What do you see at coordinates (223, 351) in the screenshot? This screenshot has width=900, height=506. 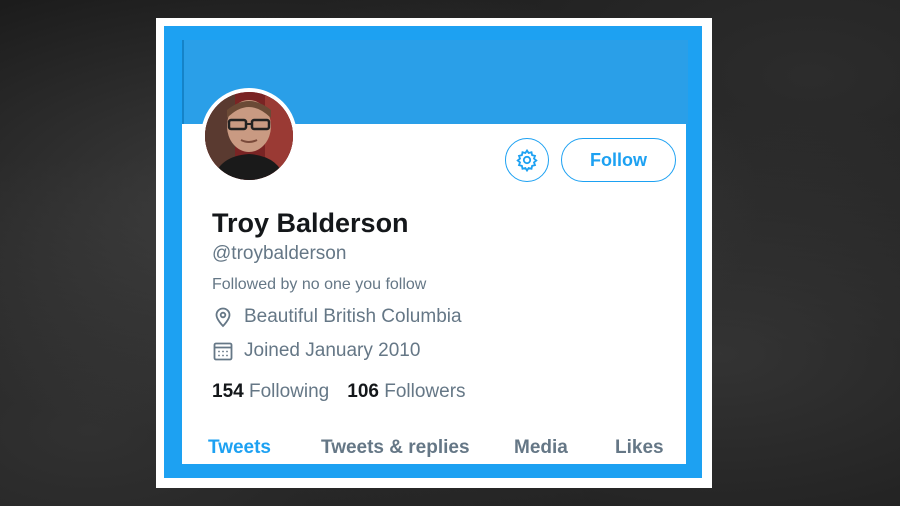 I see `calendar-icon` at bounding box center [223, 351].